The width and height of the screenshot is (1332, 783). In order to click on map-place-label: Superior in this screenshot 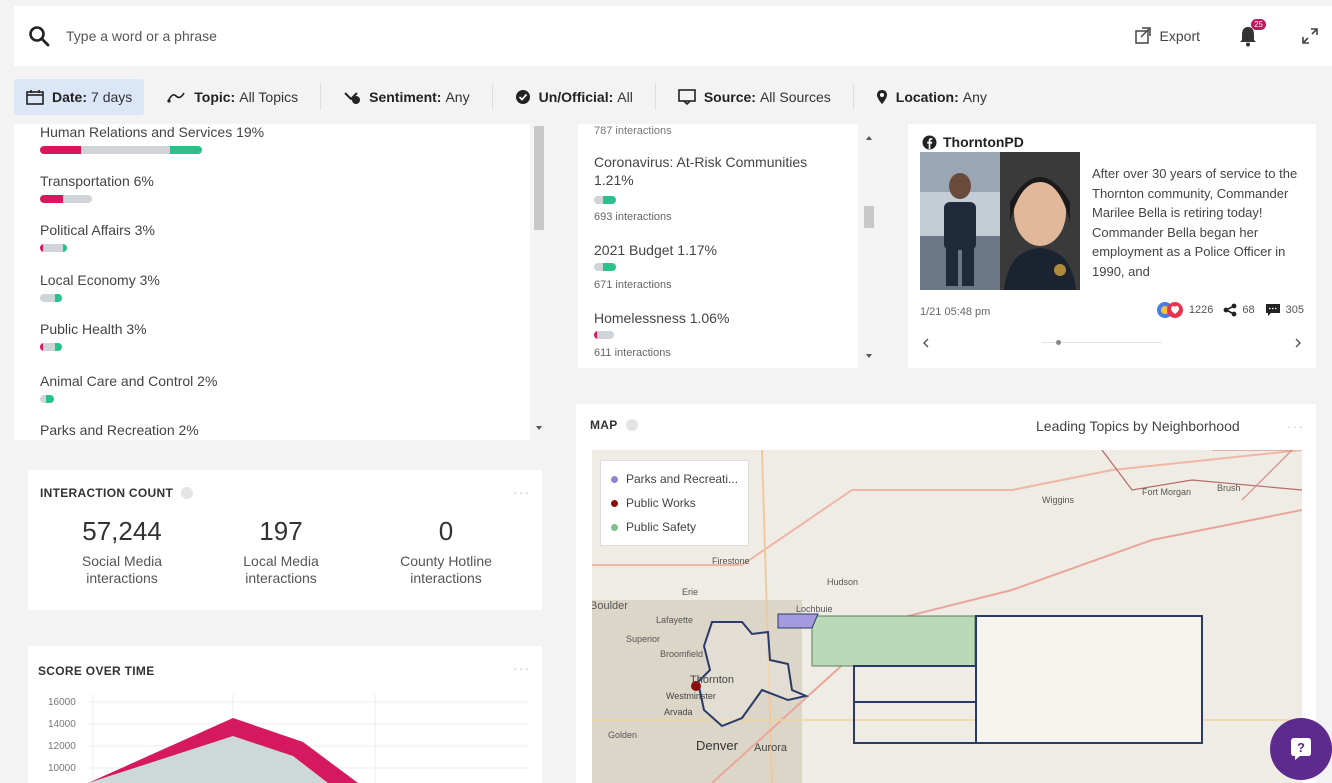, I will do `click(643, 639)`.